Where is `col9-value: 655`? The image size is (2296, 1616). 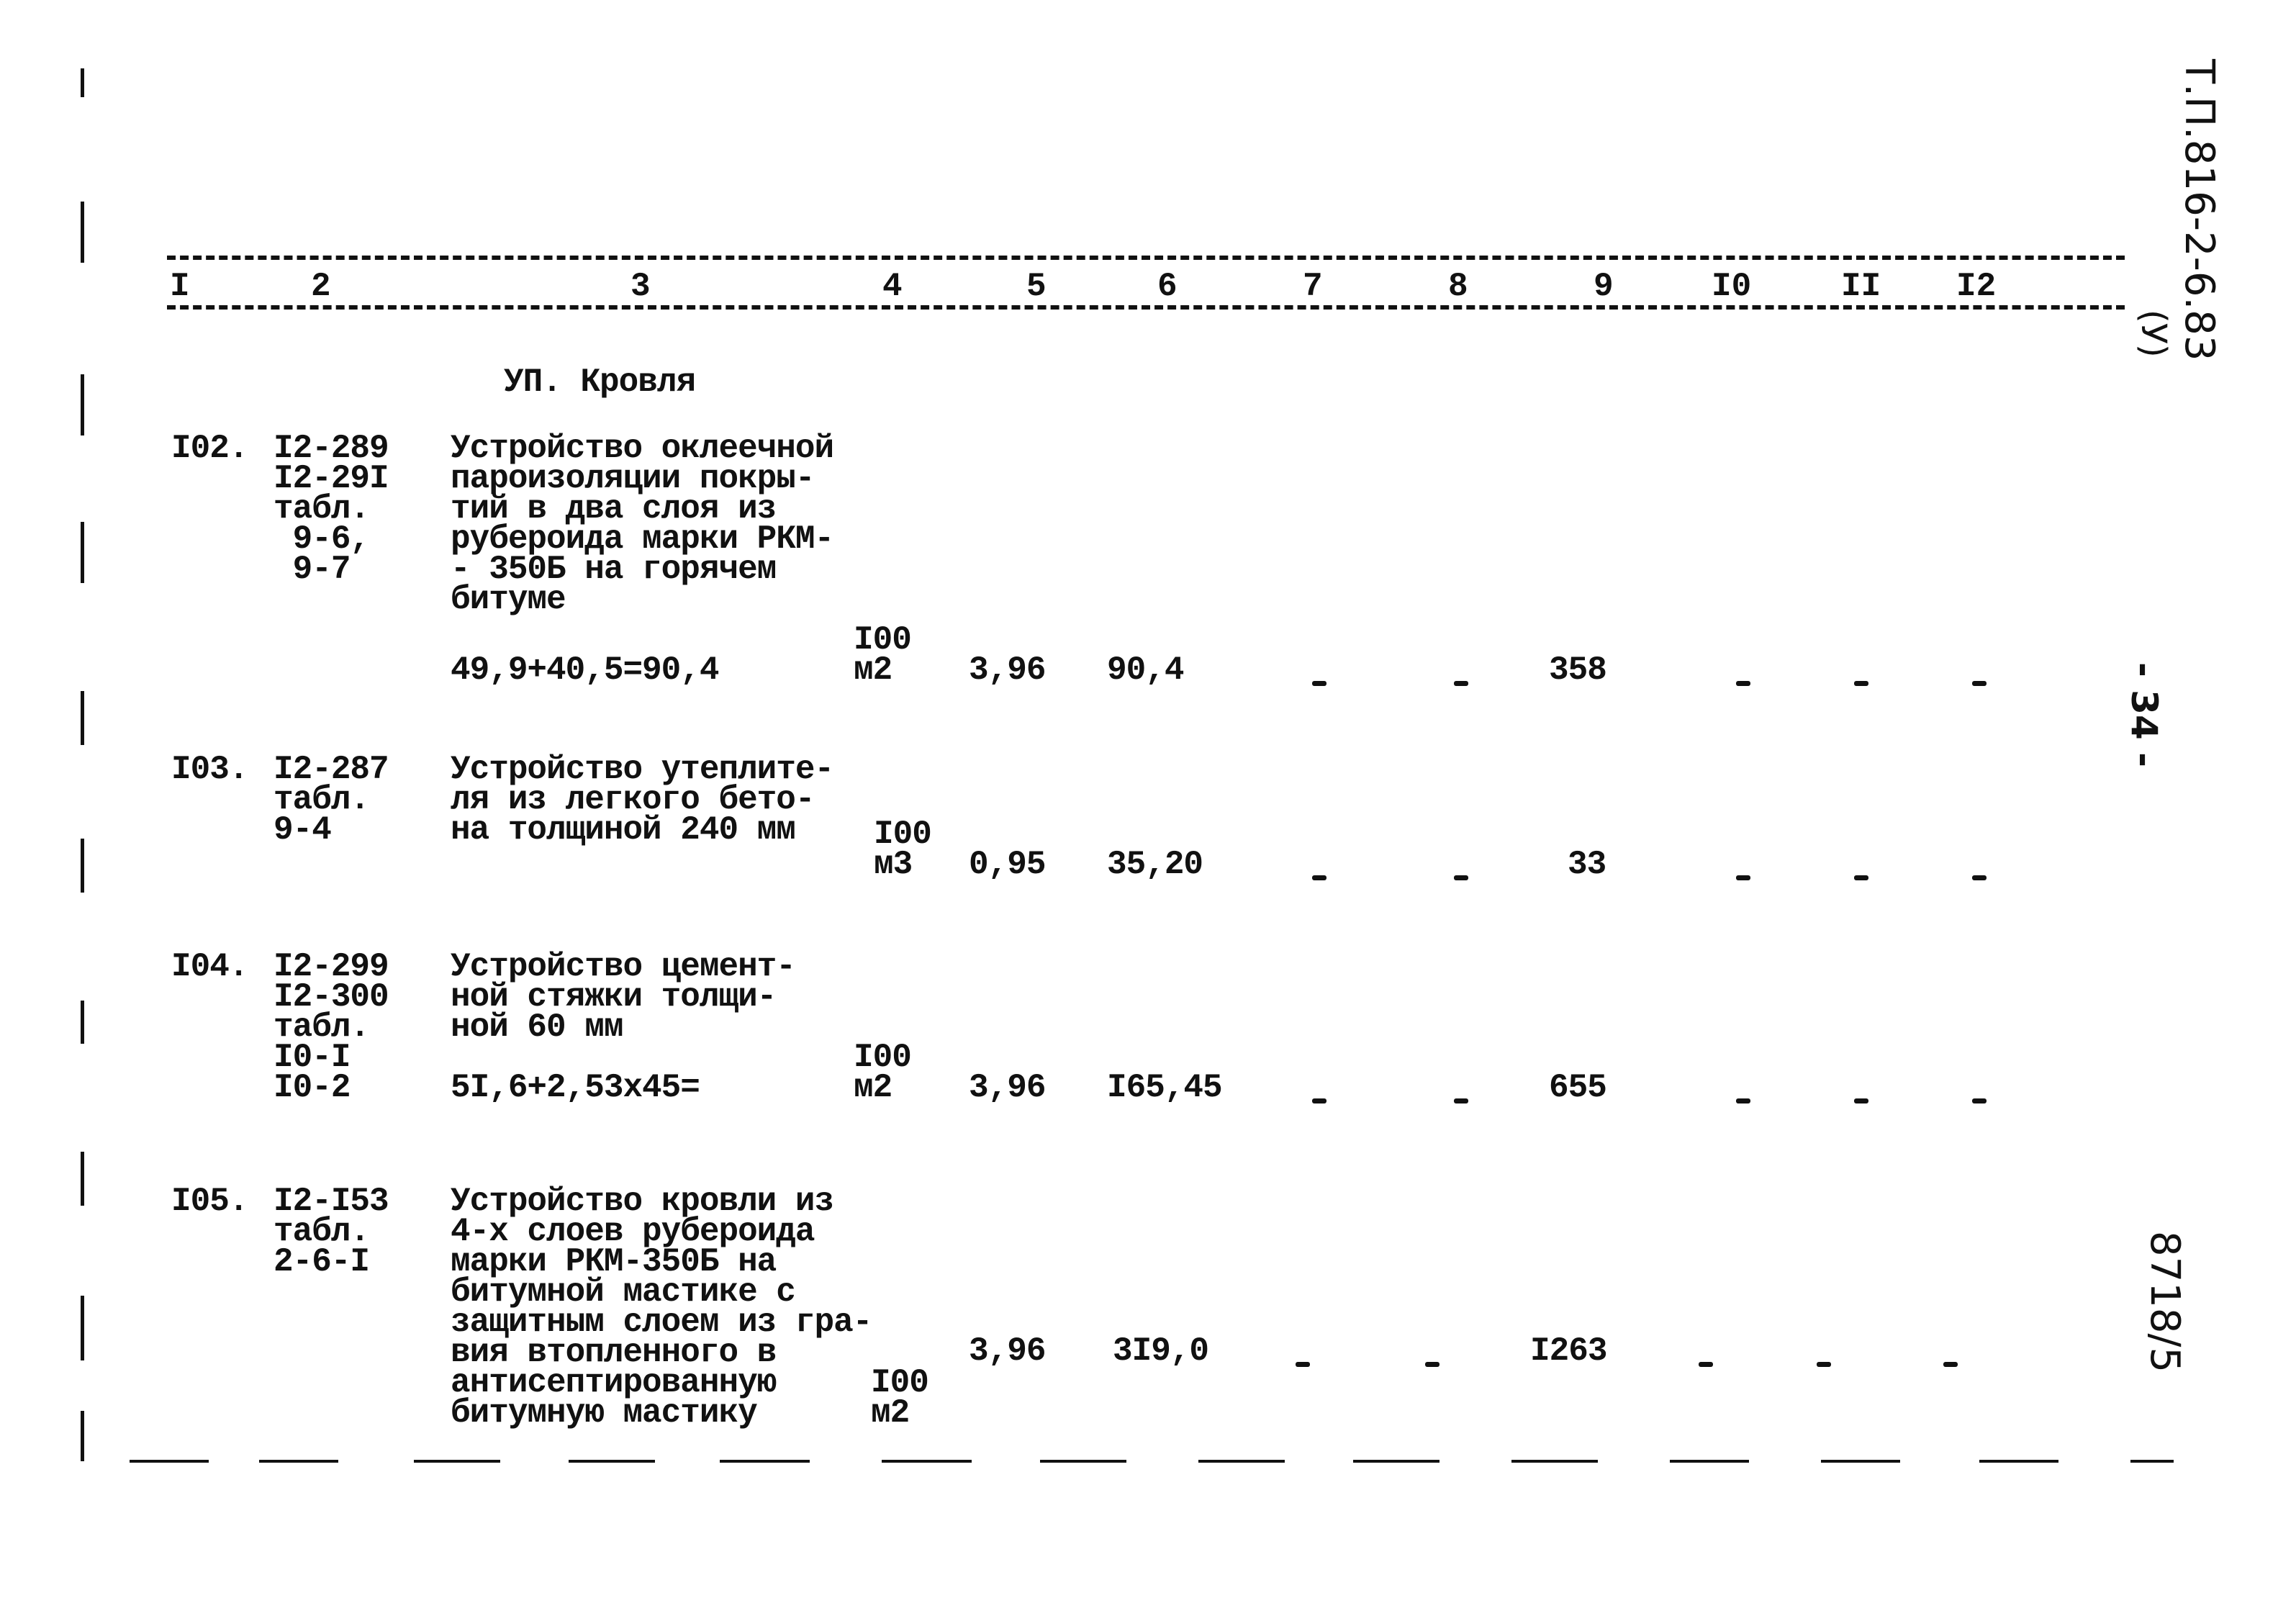 col9-value: 655 is located at coordinates (1578, 1088).